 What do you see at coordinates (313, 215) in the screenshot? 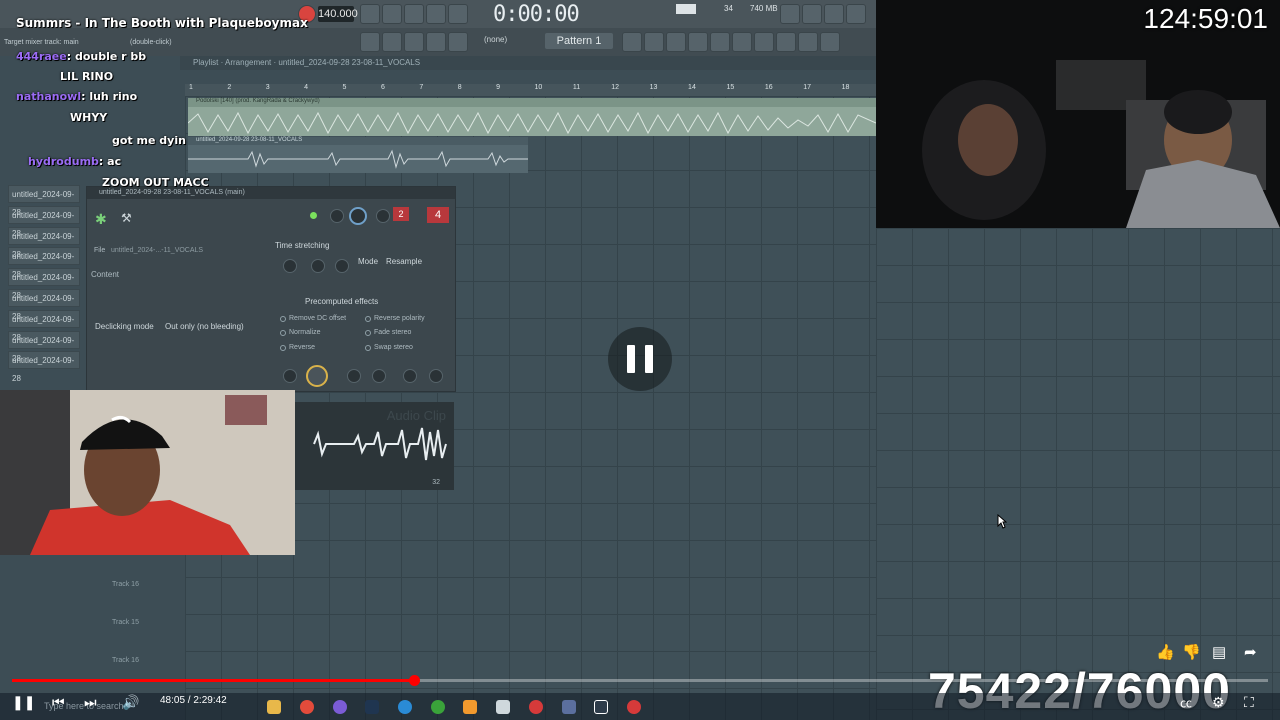
I see `on-led` at bounding box center [313, 215].